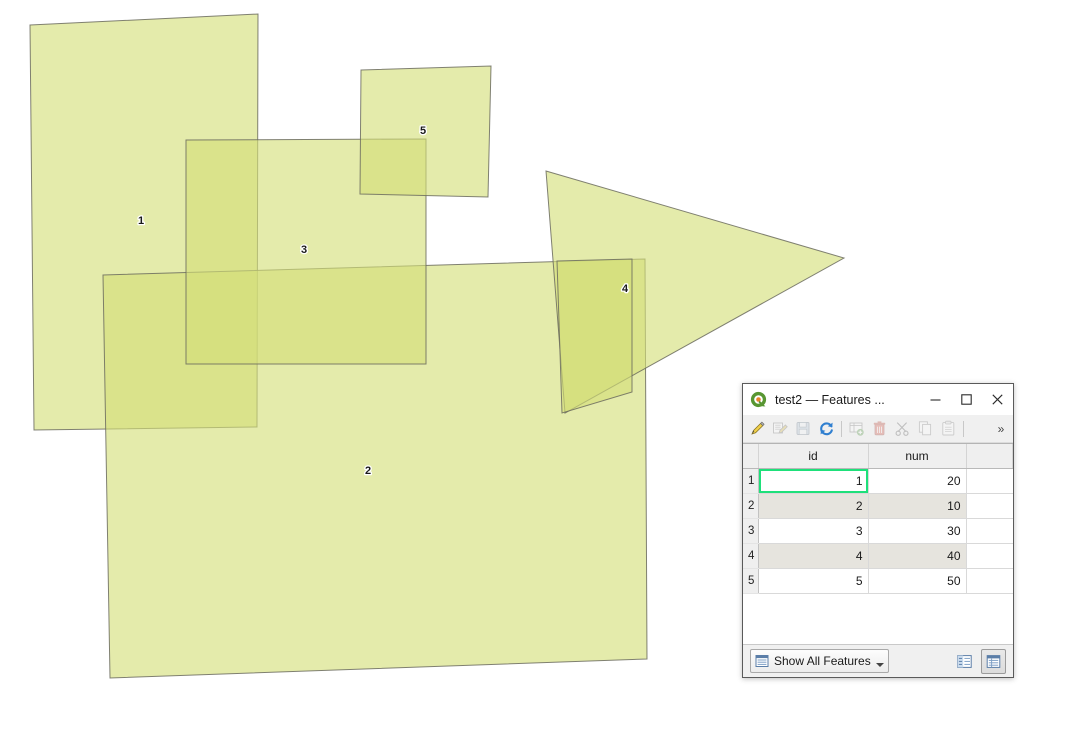  I want to click on form-view-icon, so click(964, 661).